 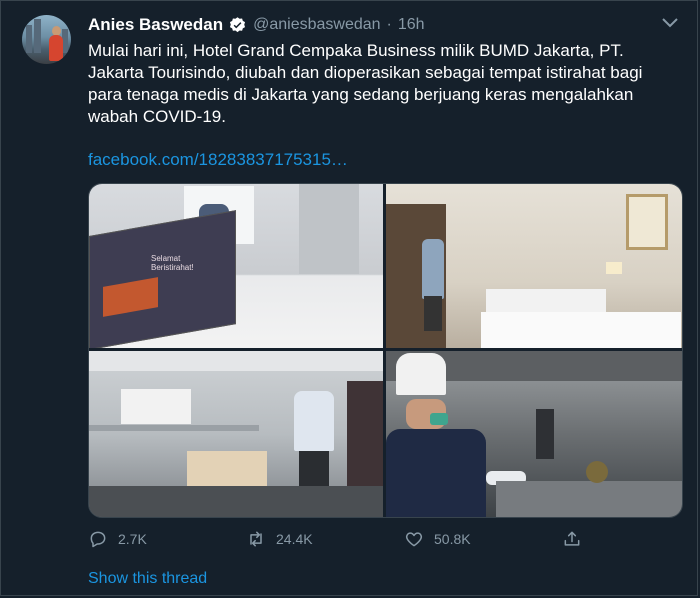 I want to click on reply-count: 2.7K, so click(x=132, y=539).